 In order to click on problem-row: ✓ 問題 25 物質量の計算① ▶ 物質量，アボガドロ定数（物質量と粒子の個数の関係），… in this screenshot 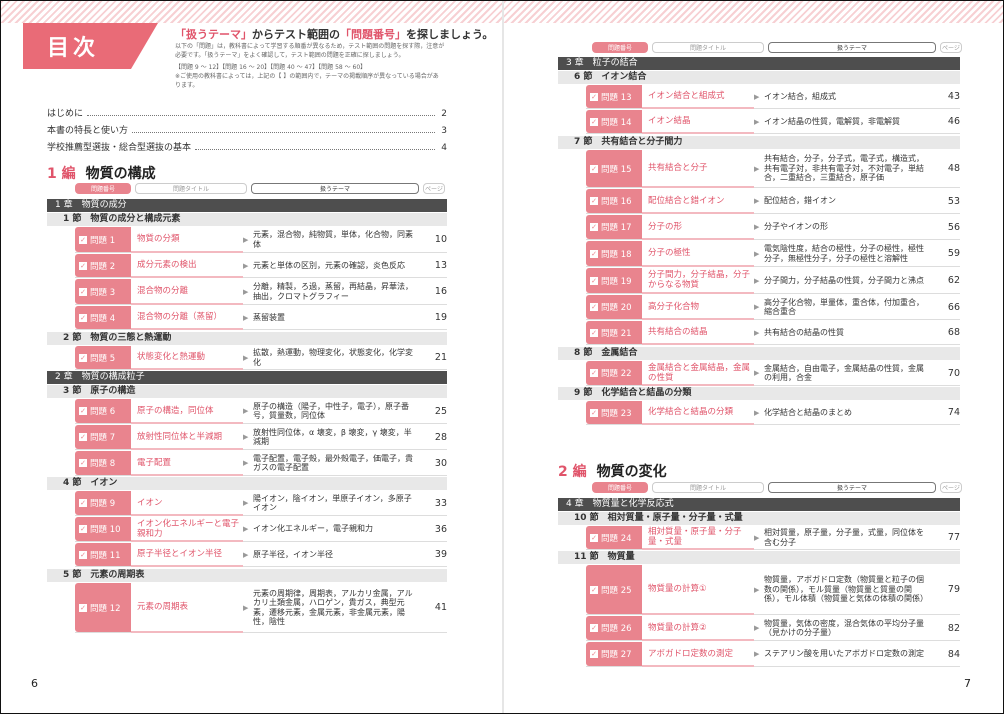, I will do `click(773, 590)`.